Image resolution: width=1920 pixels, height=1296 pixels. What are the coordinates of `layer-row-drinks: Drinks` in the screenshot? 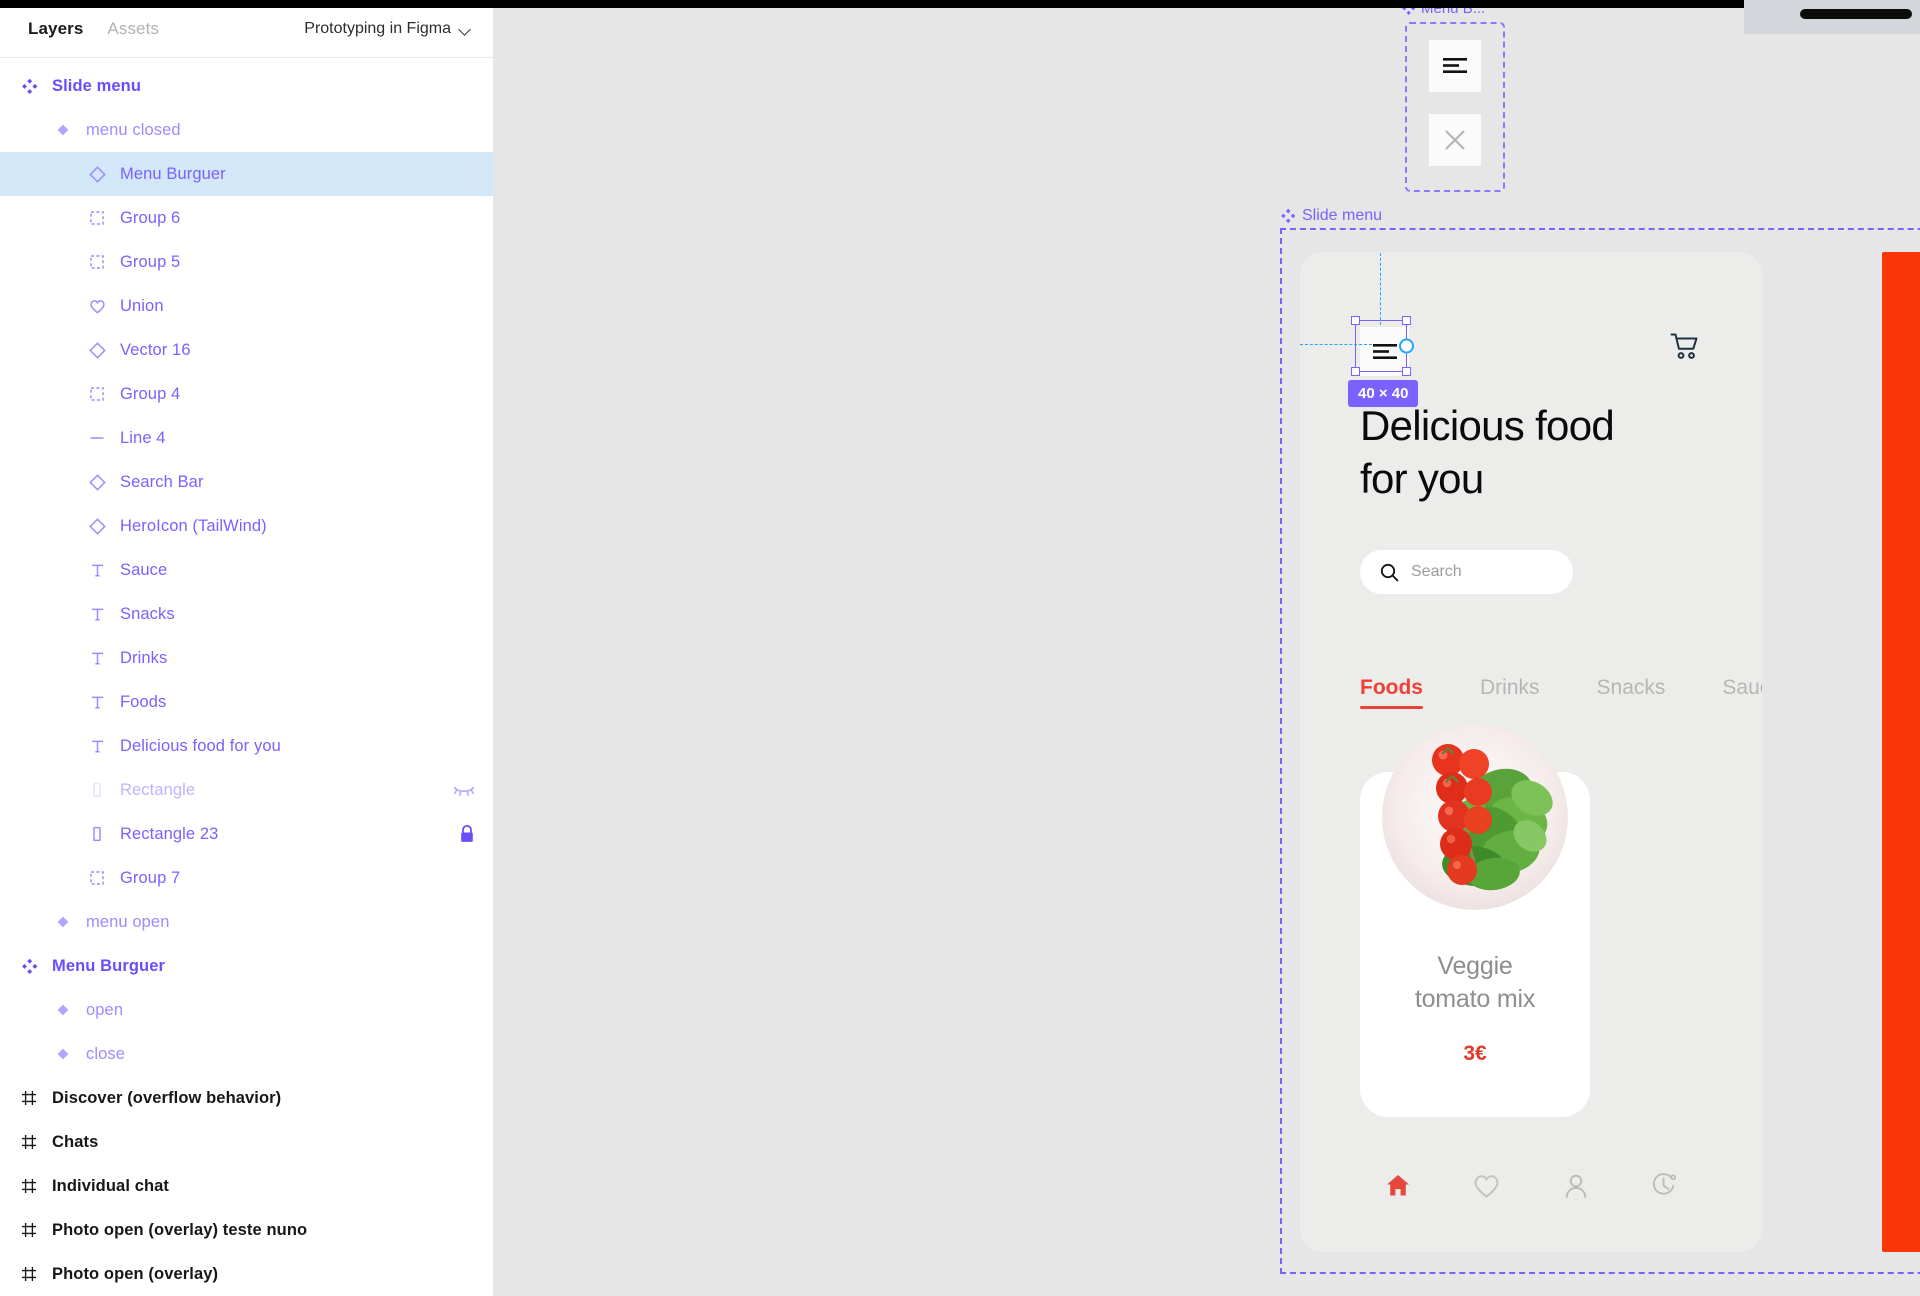 It's located at (246, 658).